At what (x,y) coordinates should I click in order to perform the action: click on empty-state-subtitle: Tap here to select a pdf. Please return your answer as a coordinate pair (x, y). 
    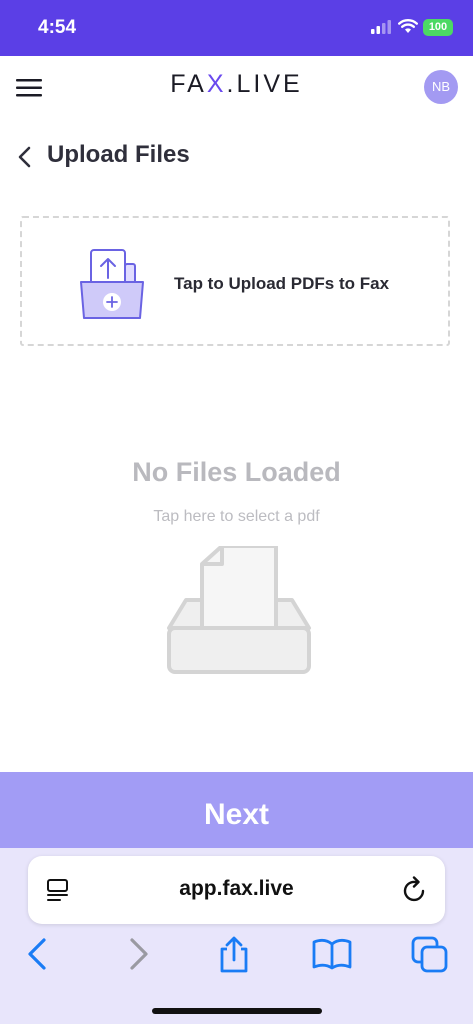
    Looking at the image, I should click on (236, 517).